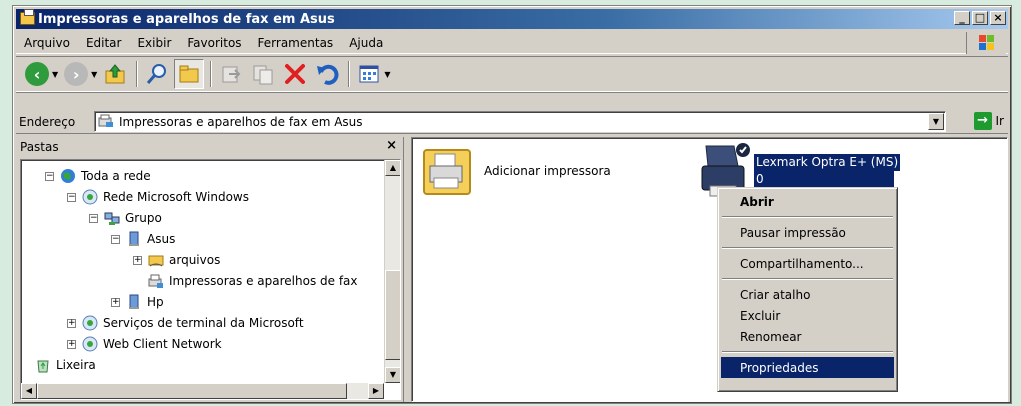 The image size is (1021, 406). Describe the element at coordinates (807, 315) in the screenshot. I see `ctx-delete: Excluir` at that location.